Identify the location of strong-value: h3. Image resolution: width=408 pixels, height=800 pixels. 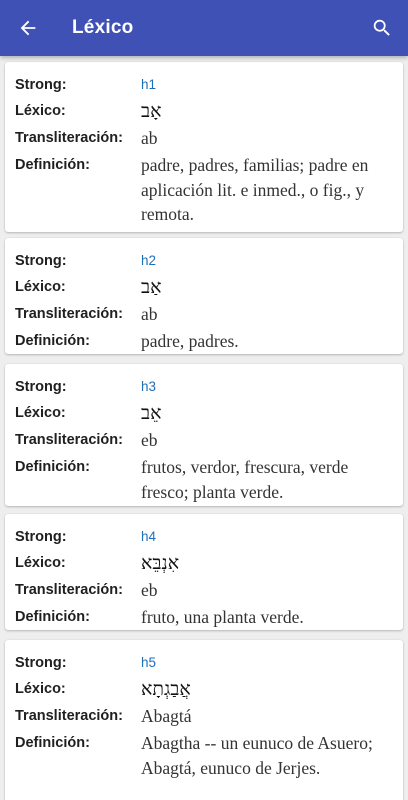
(149, 386).